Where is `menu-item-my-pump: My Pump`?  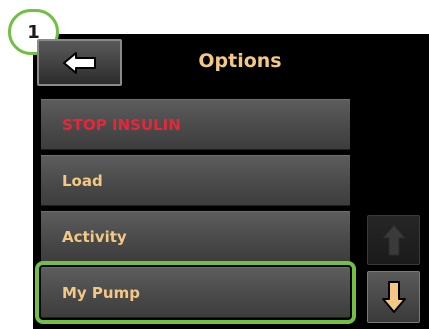
menu-item-my-pump: My Pump is located at coordinates (195, 292).